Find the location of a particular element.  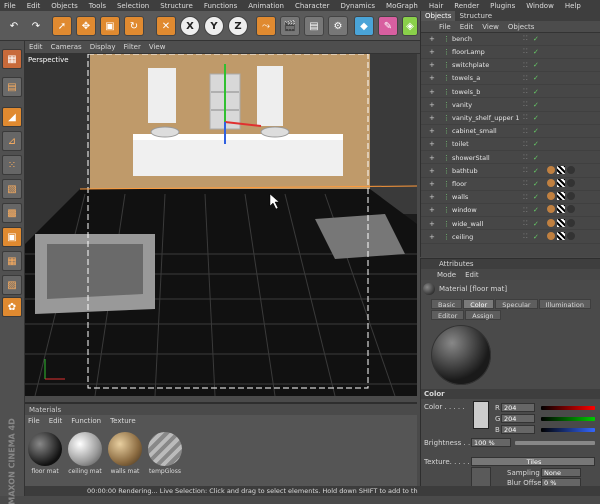

menu-item-4: Selection is located at coordinates (133, 6).